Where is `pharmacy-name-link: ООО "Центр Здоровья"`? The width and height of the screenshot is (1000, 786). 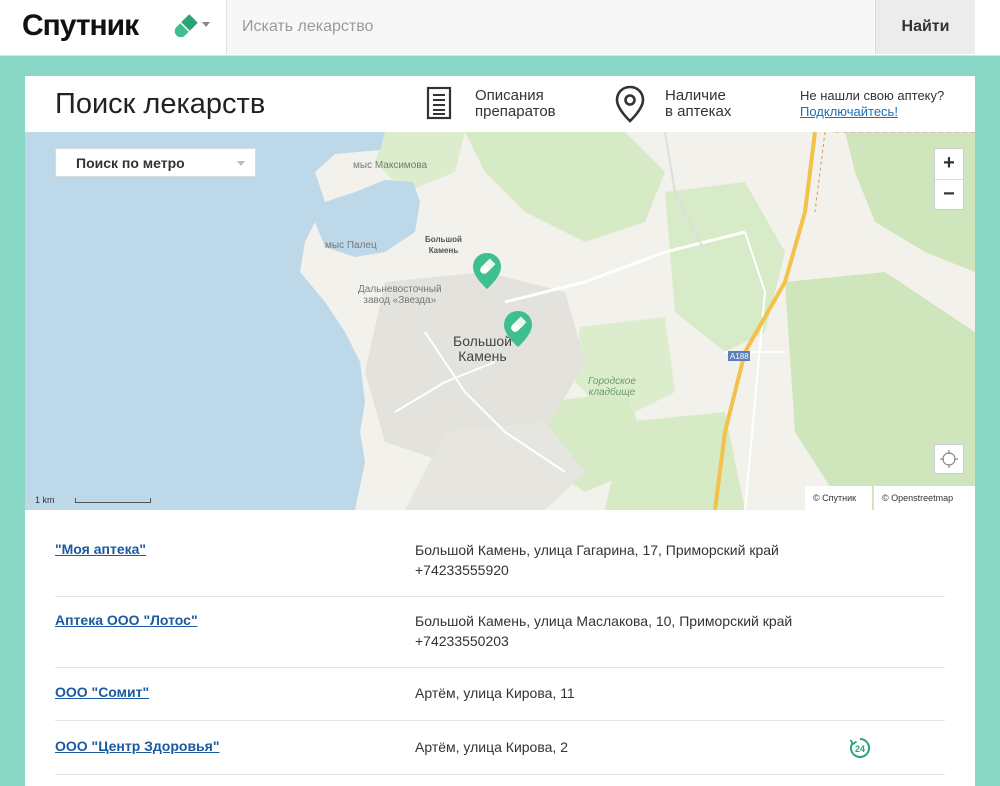
pharmacy-name-link: ООО "Центр Здоровья" is located at coordinates (137, 746).